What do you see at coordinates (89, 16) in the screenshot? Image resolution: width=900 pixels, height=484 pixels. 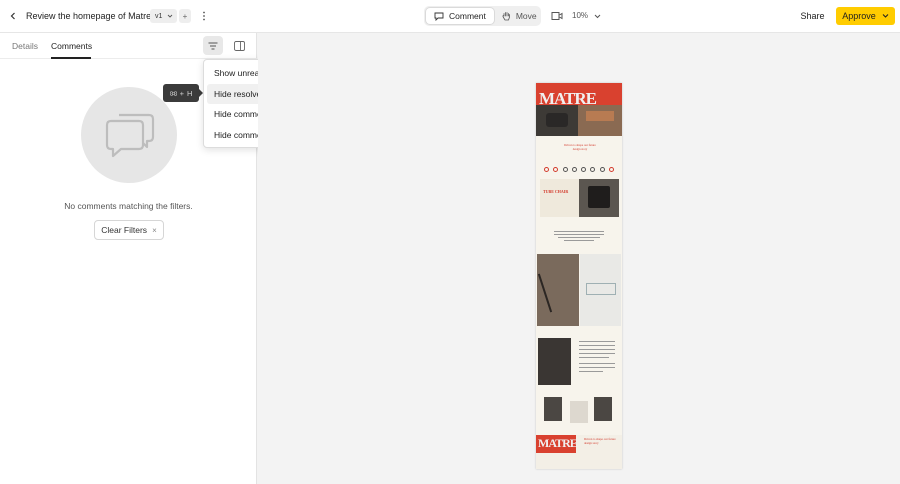 I see `page-title: Review the homepage of Matre` at bounding box center [89, 16].